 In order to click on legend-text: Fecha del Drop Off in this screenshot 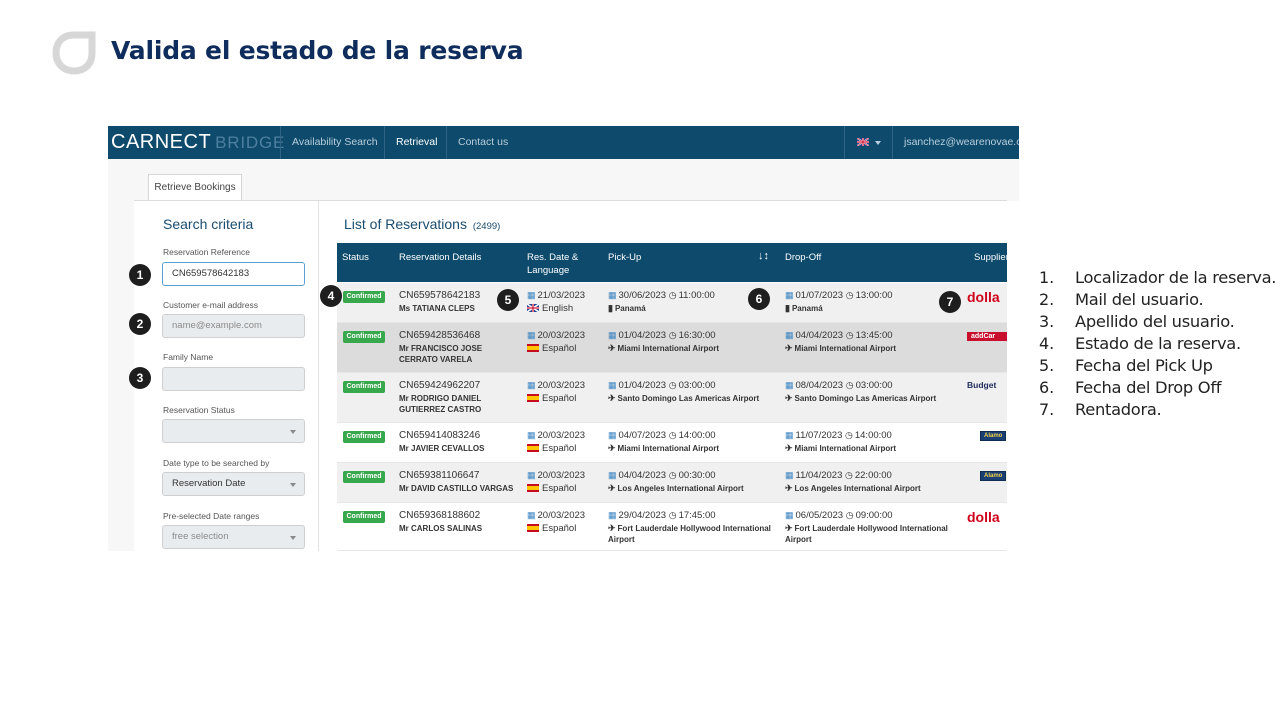, I will do `click(1148, 387)`.